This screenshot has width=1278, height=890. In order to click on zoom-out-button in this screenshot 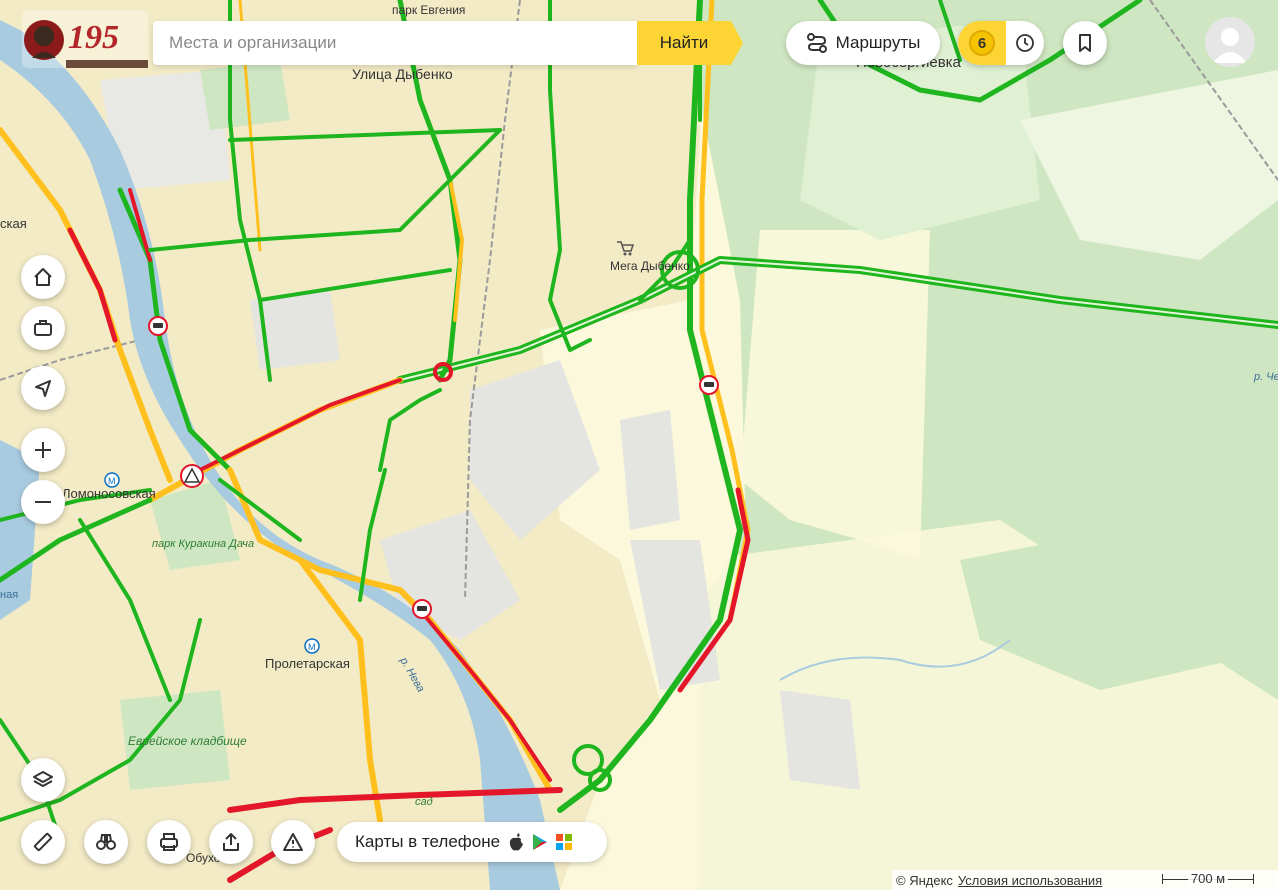, I will do `click(43, 502)`.